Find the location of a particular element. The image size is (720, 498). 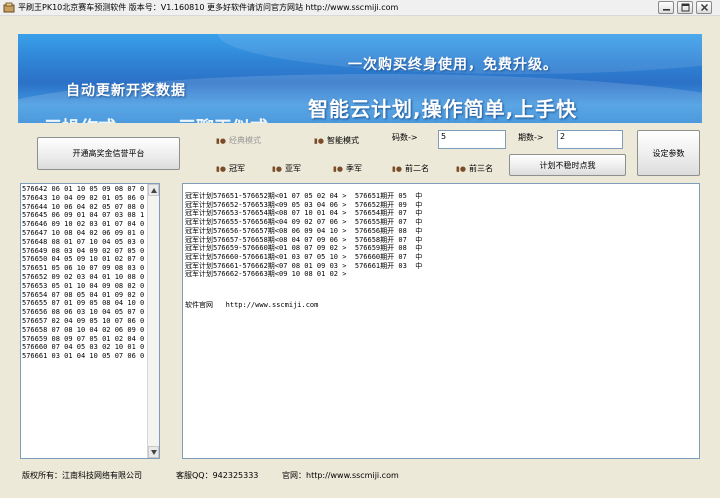

banner-slogan-update: 自动更新开奖数据 is located at coordinates (126, 91).